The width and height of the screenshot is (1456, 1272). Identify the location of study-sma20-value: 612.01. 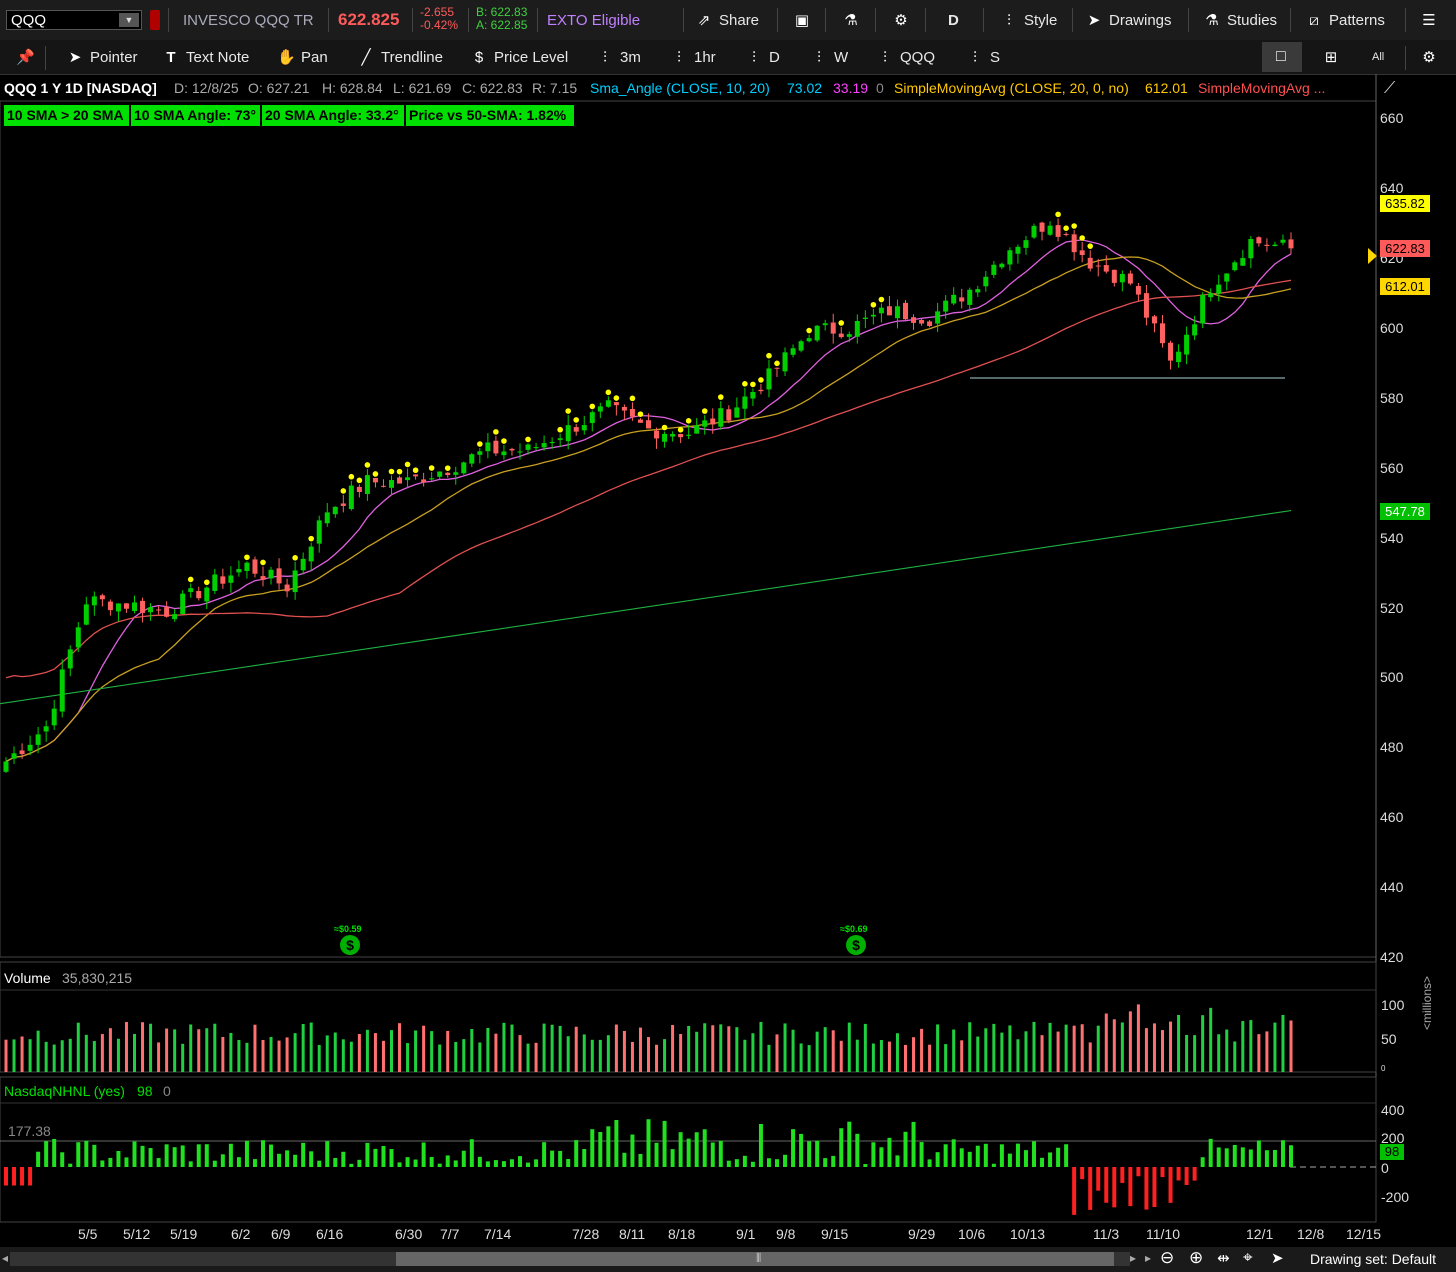
(1166, 88).